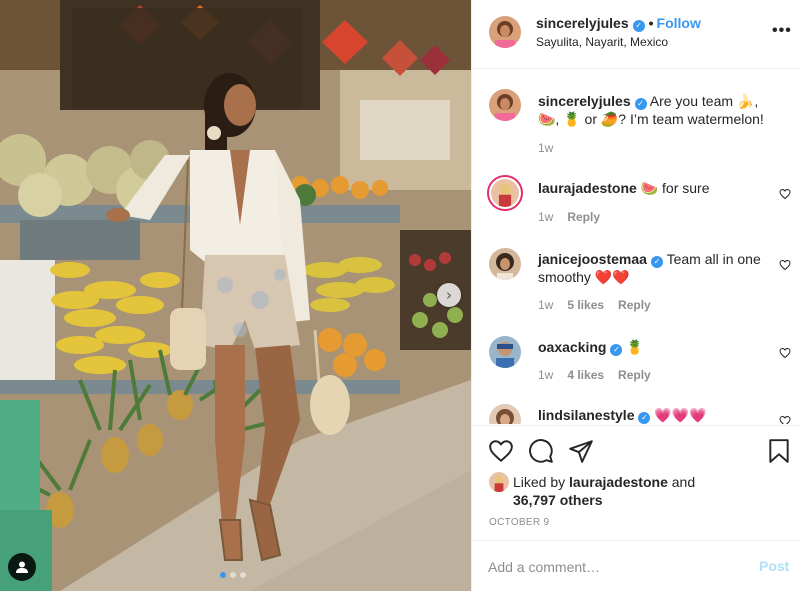 The image size is (800, 591). I want to click on caption-time: 1w, so click(545, 148).